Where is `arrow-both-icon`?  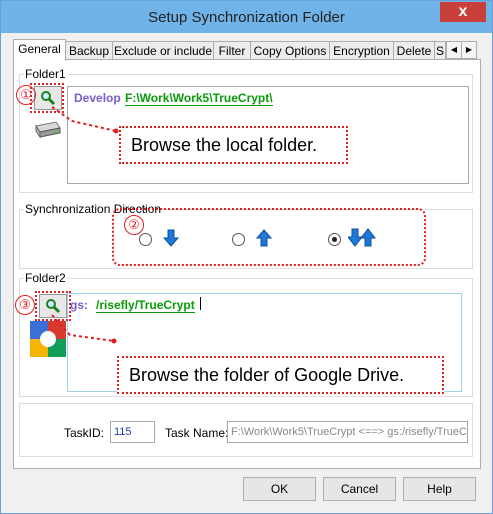 arrow-both-icon is located at coordinates (362, 237).